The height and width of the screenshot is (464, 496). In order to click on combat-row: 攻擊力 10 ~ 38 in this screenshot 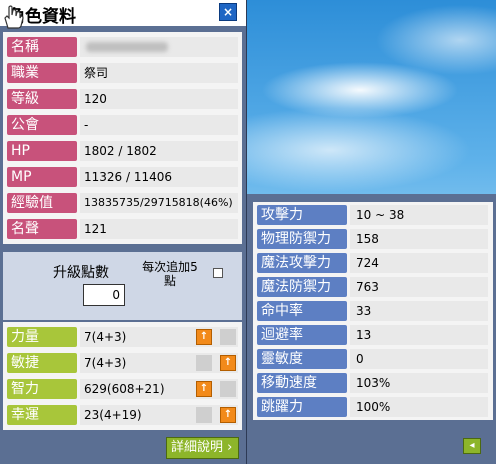, I will do `click(373, 215)`.